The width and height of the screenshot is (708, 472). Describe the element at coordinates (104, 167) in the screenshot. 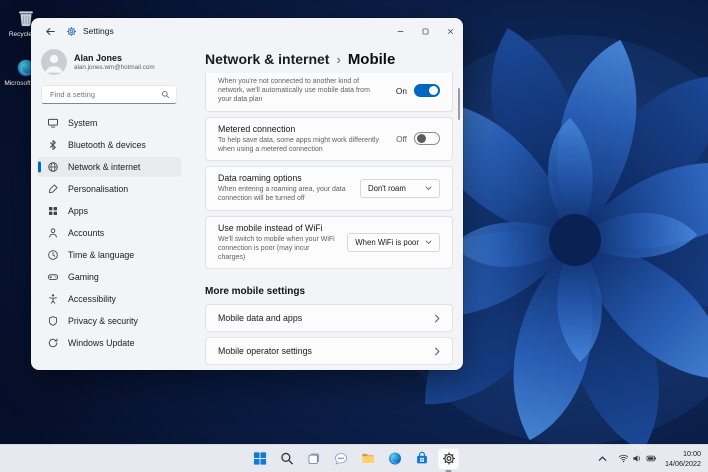

I see `sidebar-item-label: Network & internet` at that location.